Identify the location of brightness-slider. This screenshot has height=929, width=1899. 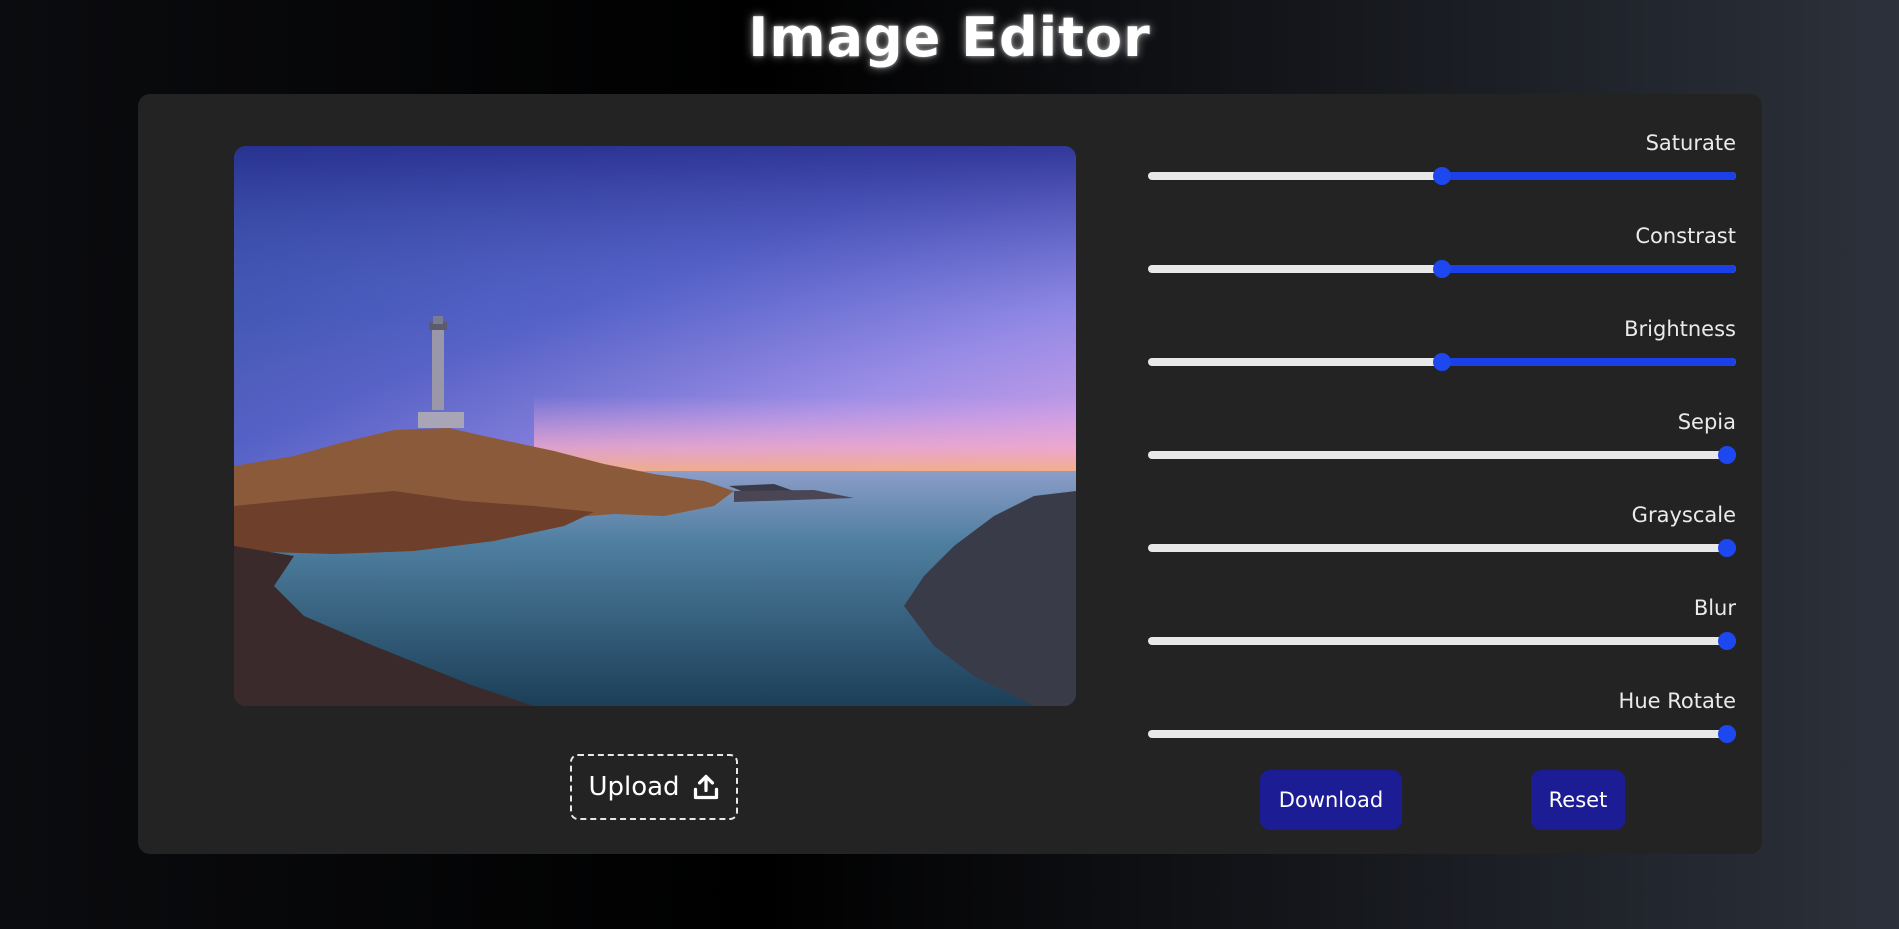
(1442, 362).